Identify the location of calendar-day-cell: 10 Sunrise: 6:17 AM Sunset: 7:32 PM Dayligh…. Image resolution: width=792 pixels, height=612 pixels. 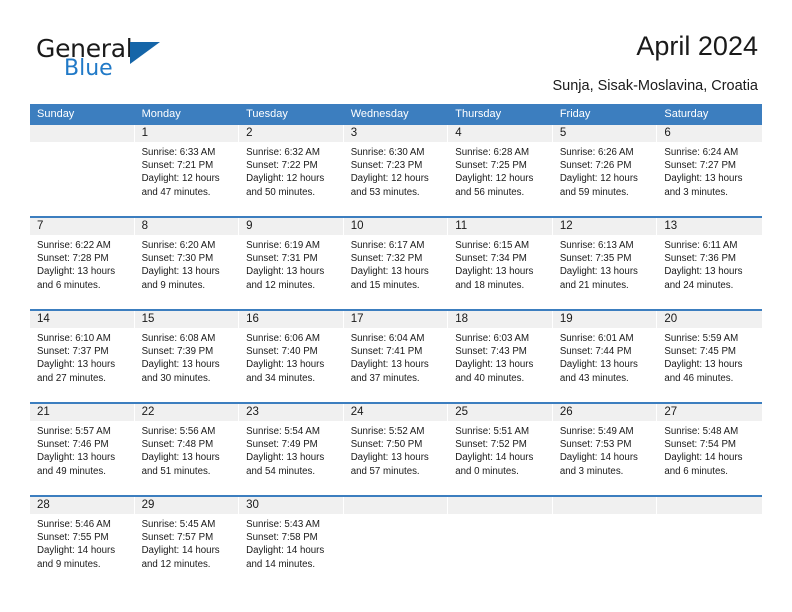
(396, 263).